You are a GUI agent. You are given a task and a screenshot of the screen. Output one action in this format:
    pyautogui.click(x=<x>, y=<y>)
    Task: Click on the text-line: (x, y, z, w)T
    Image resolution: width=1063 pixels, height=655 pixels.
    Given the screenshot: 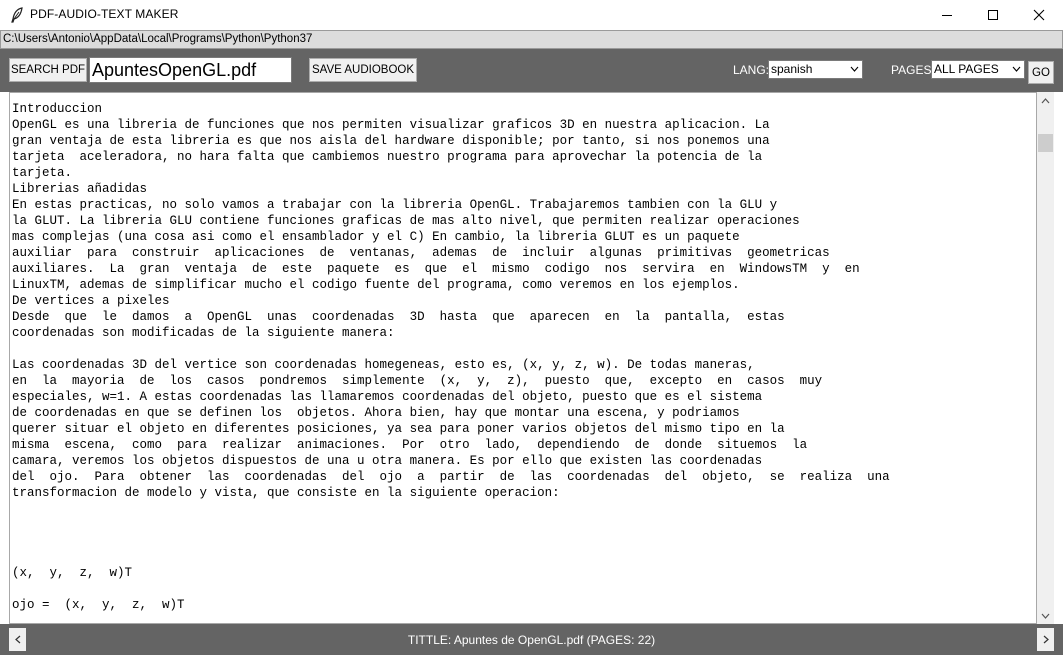 What is the action you would take?
    pyautogui.click(x=72, y=573)
    